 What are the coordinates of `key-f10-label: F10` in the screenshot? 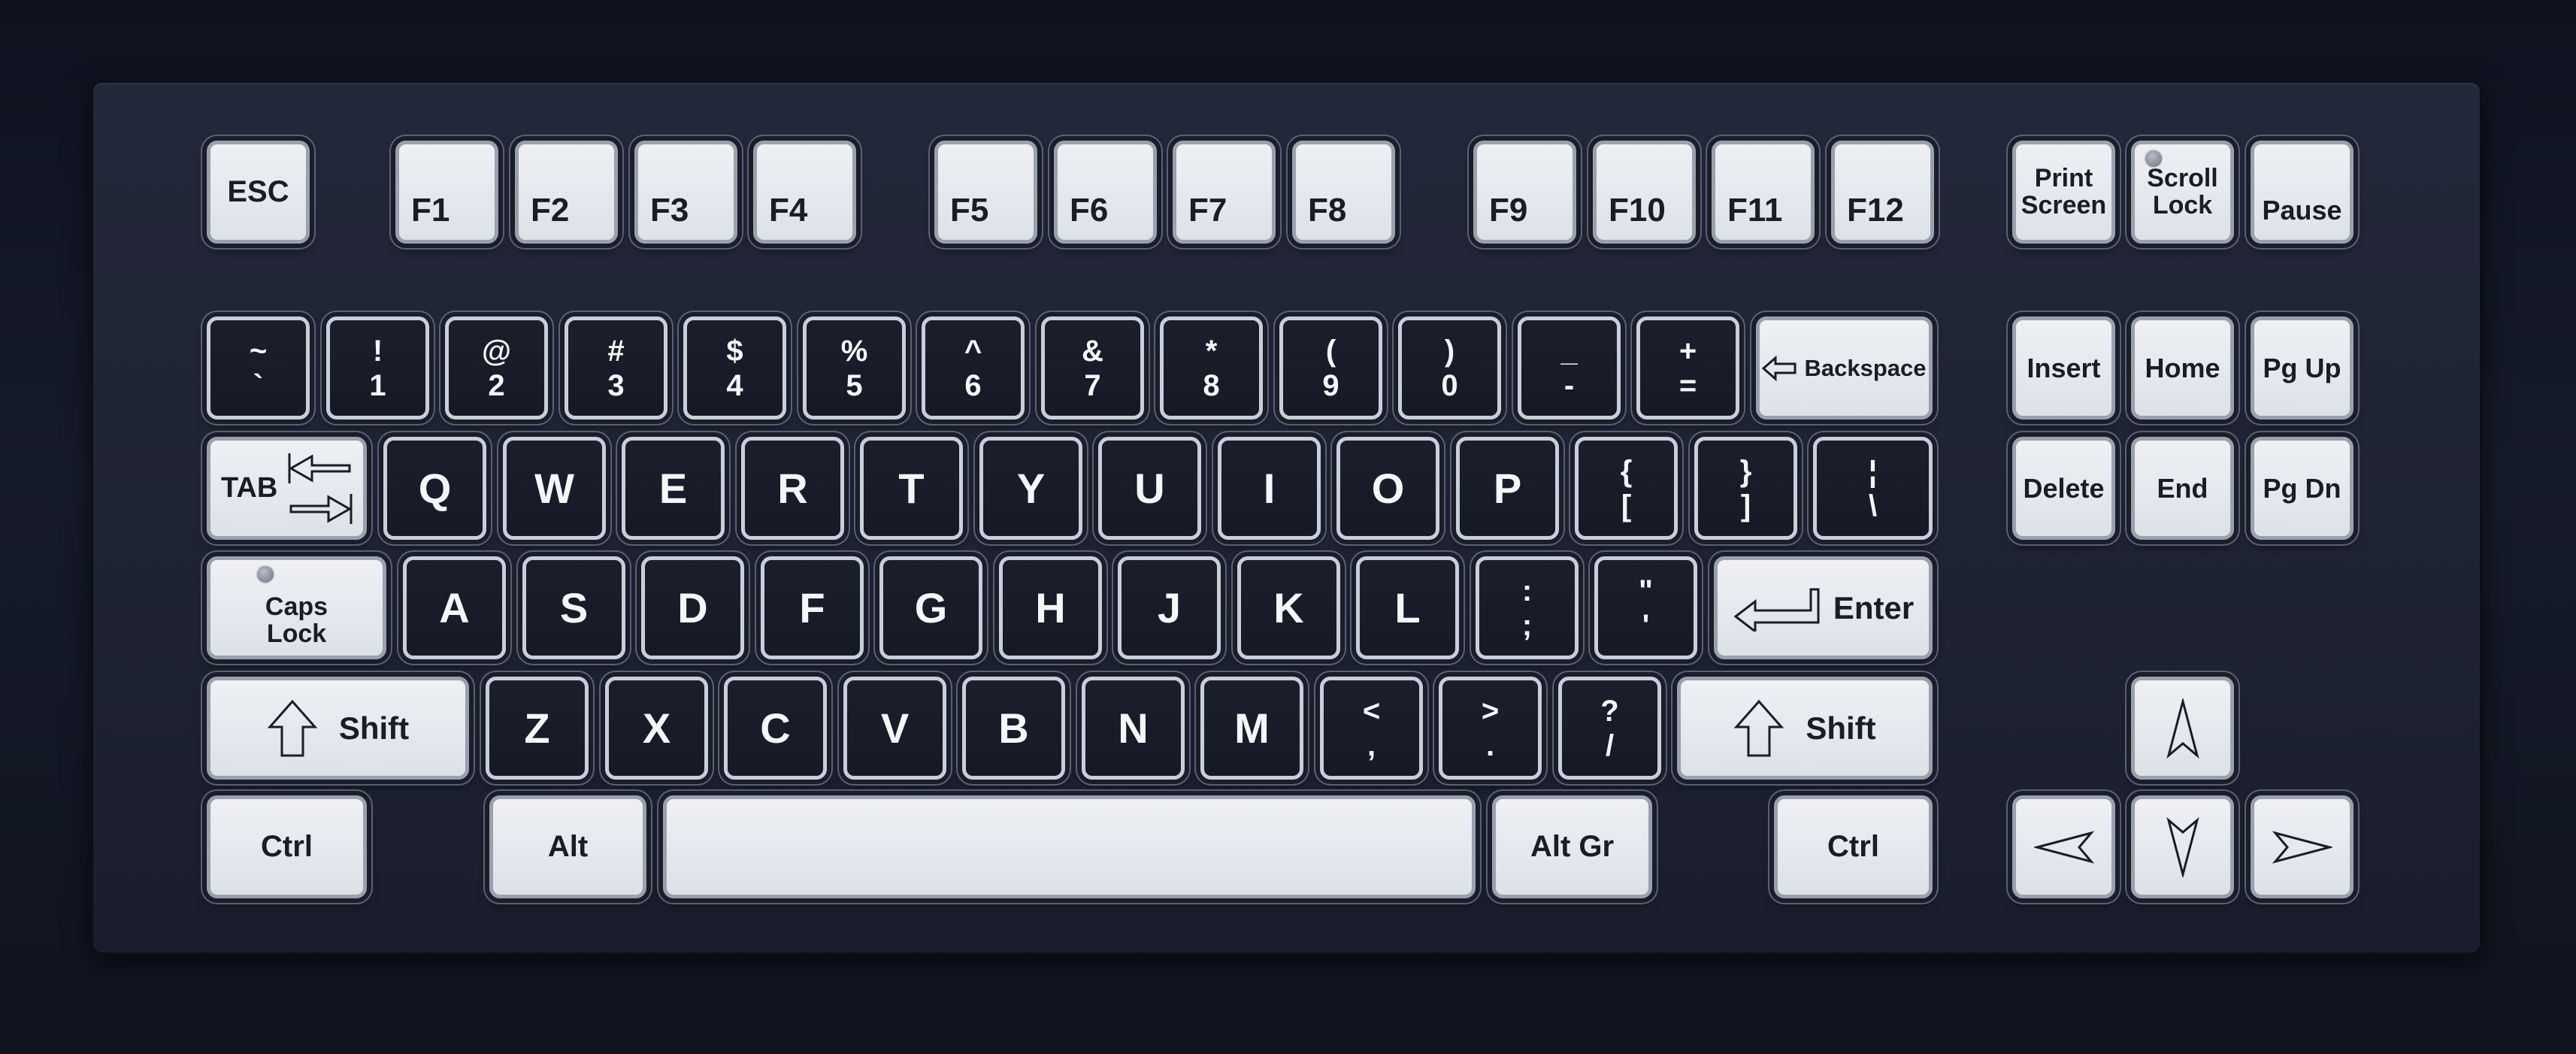 It's located at (1637, 210).